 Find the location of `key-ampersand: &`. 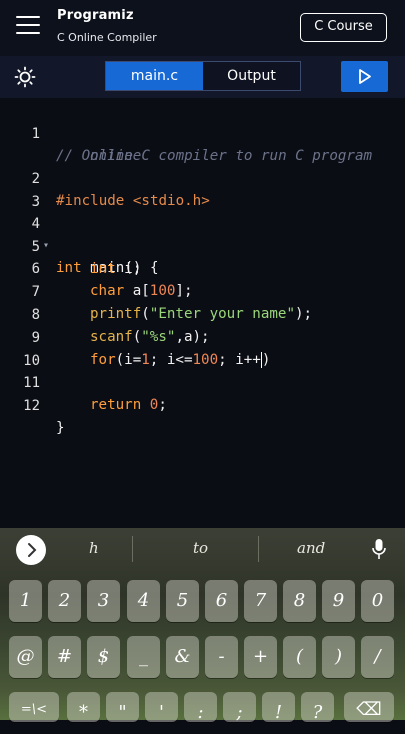

key-ampersand: & is located at coordinates (182, 657).